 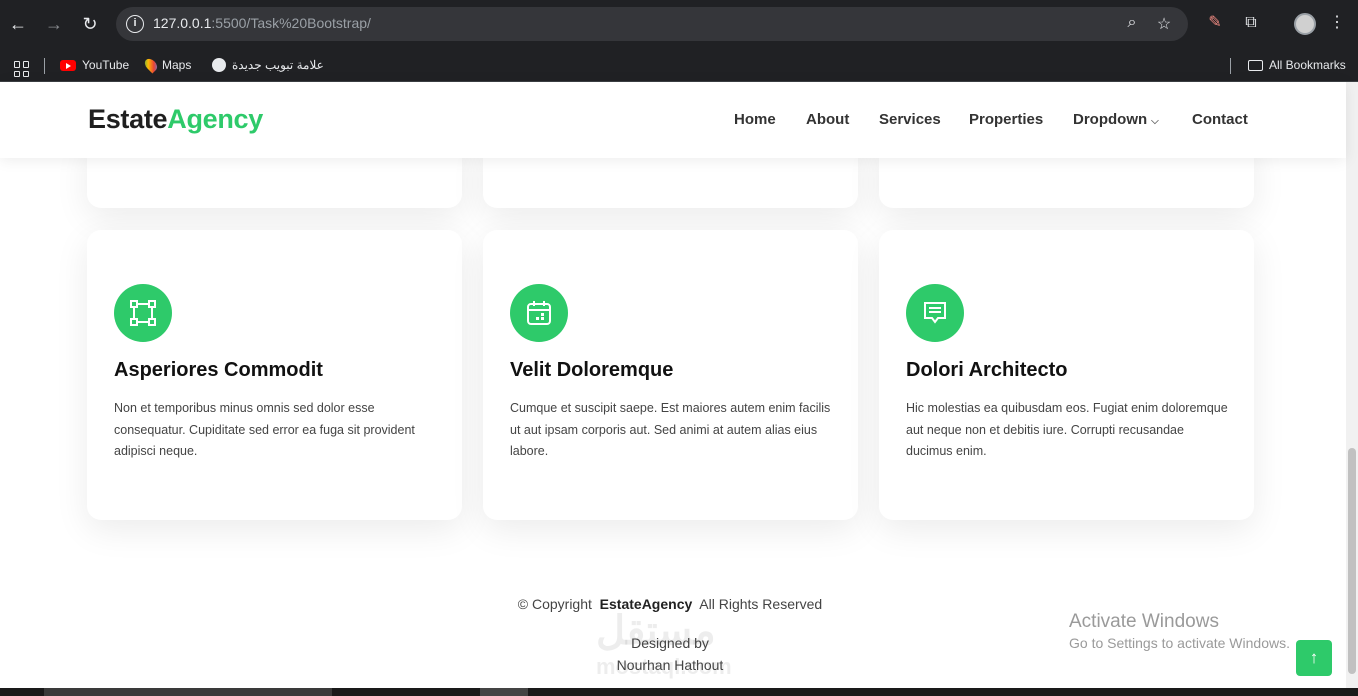 What do you see at coordinates (646, 604) in the screenshot?
I see `copyright-brand: EstateAgency` at bounding box center [646, 604].